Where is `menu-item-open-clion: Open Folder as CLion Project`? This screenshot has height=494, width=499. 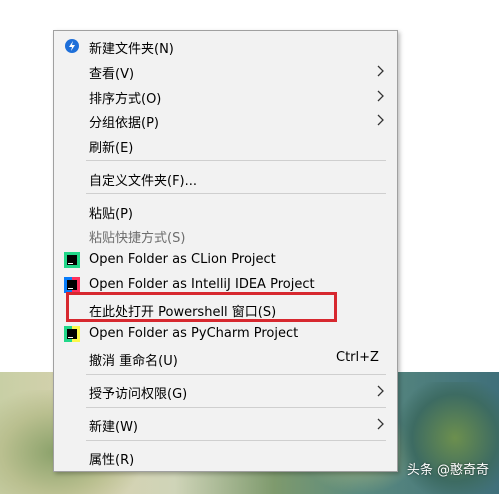 menu-item-open-clion: Open Folder as CLion Project is located at coordinates (225, 260).